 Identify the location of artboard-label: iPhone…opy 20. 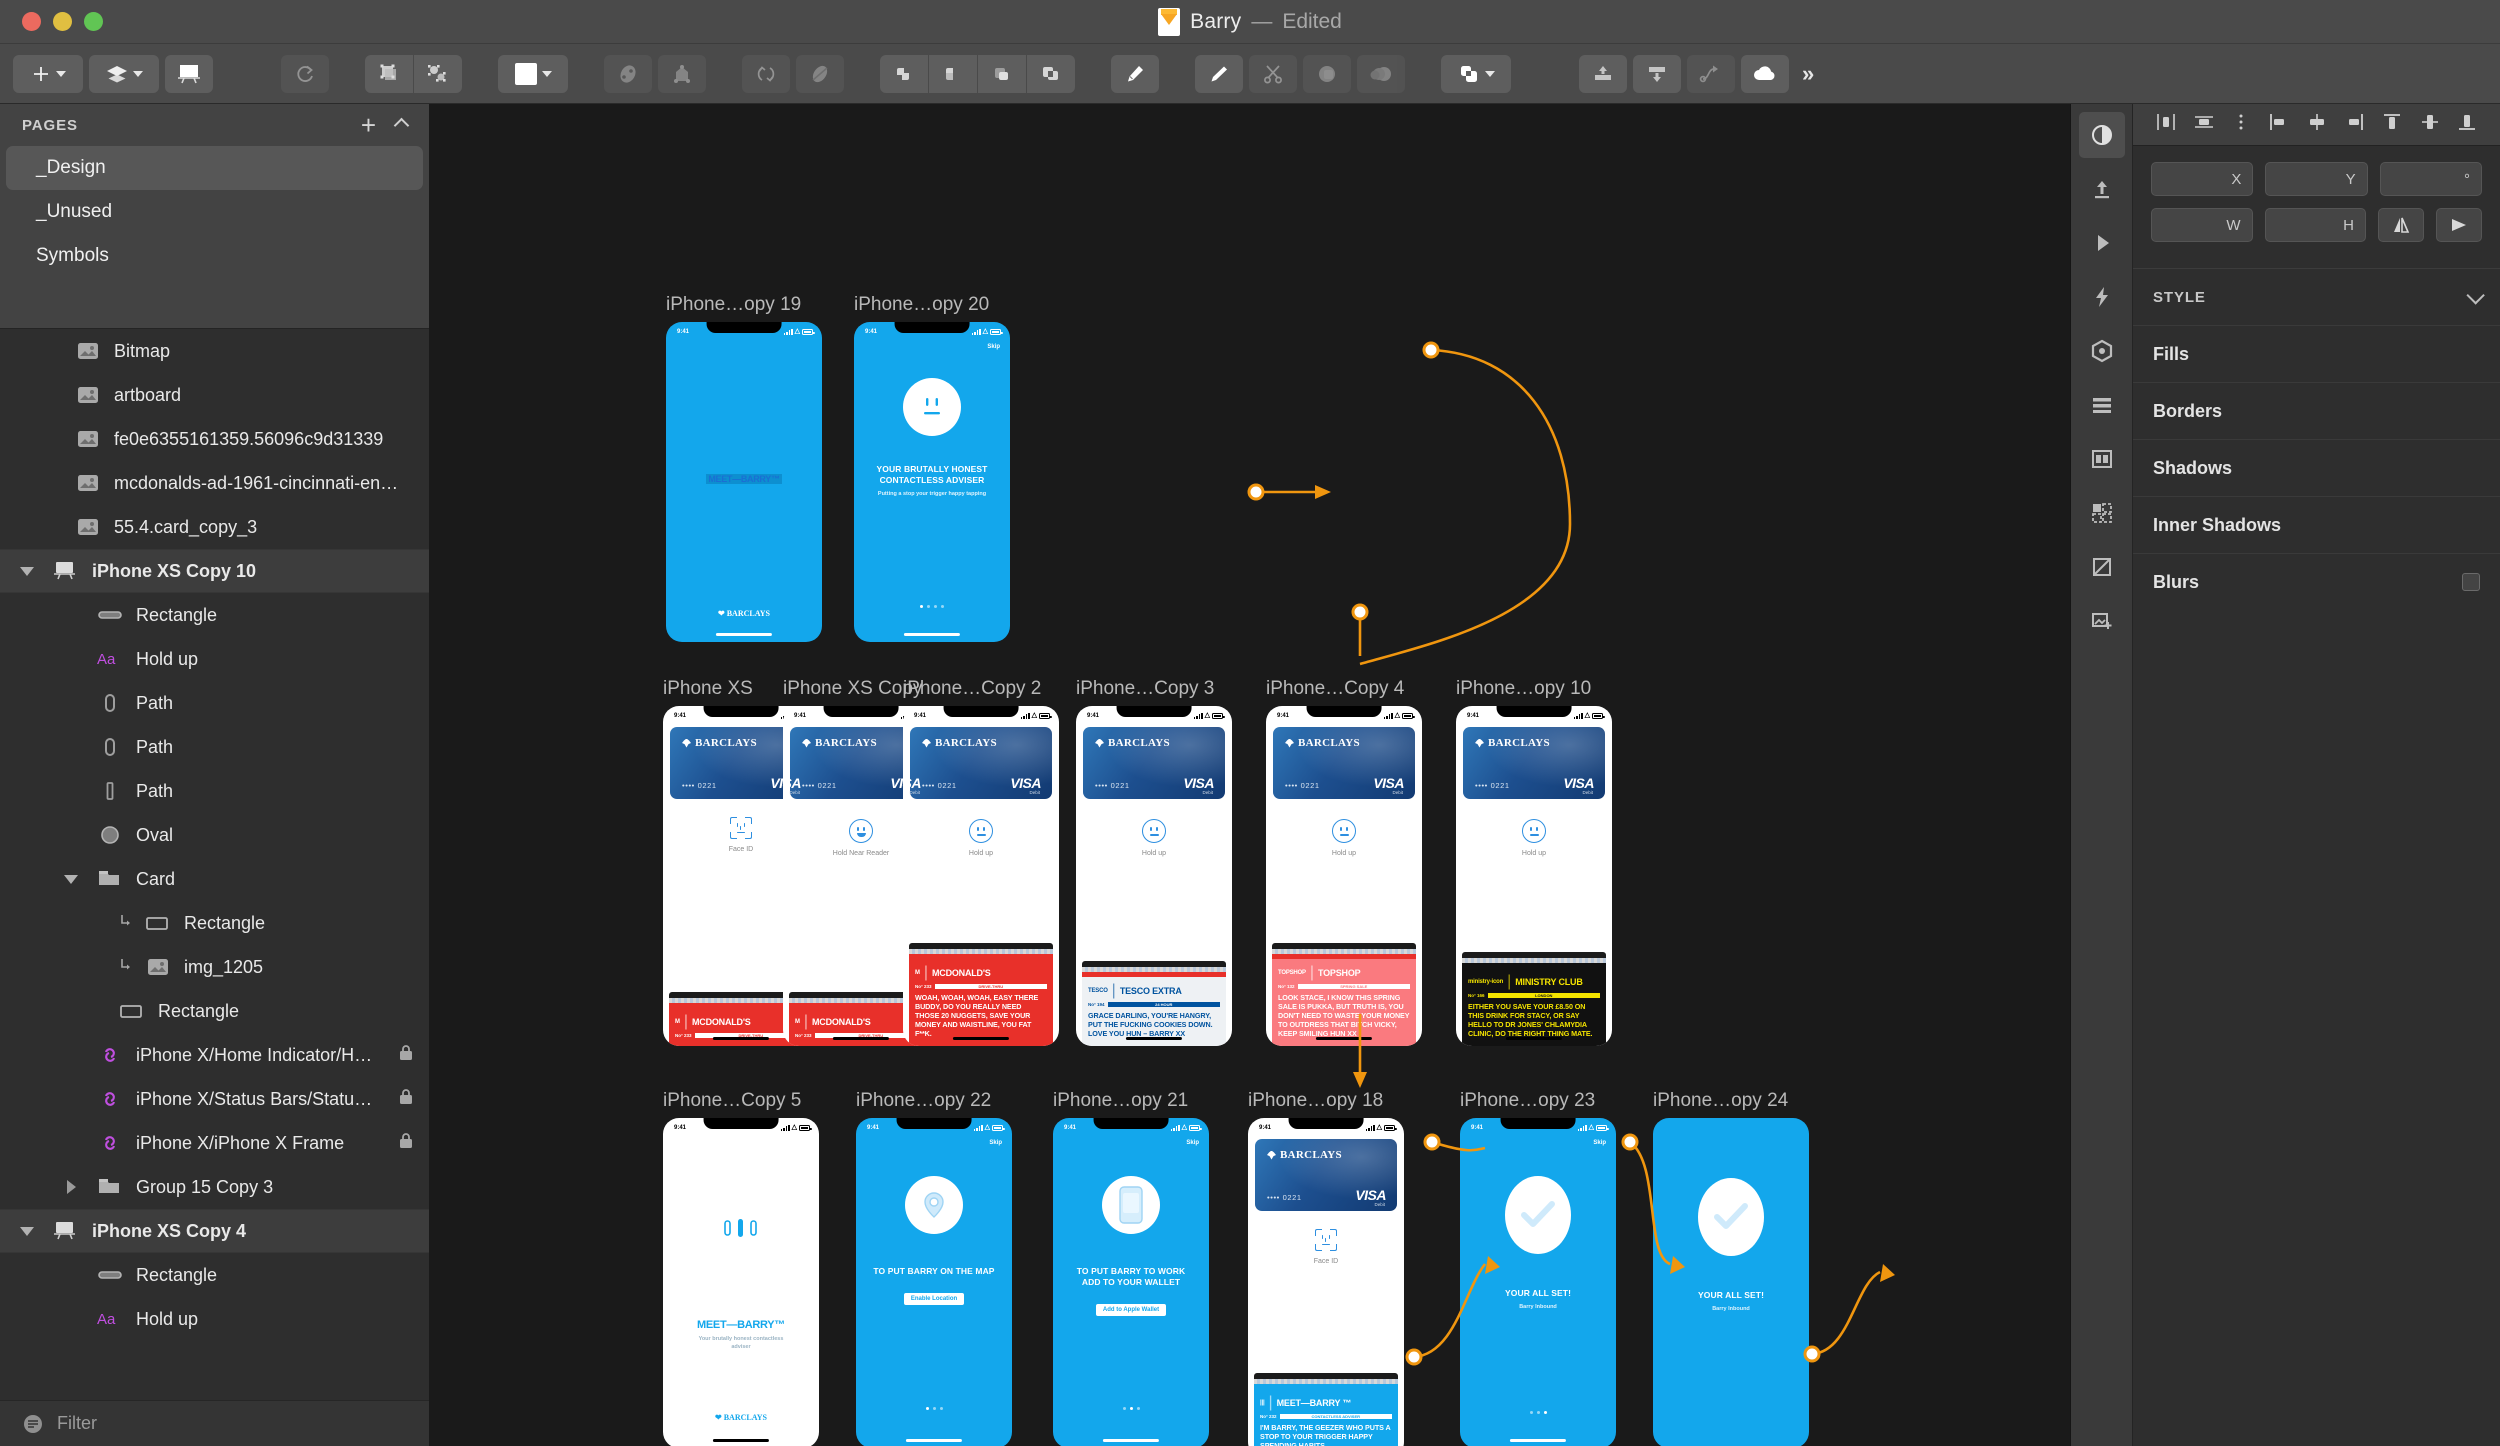
(932, 305).